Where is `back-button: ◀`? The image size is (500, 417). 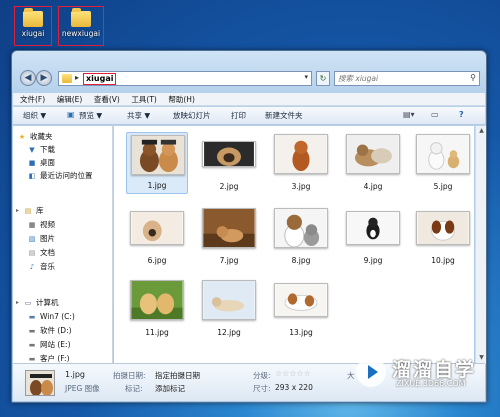 back-button: ◀ is located at coordinates (28, 78).